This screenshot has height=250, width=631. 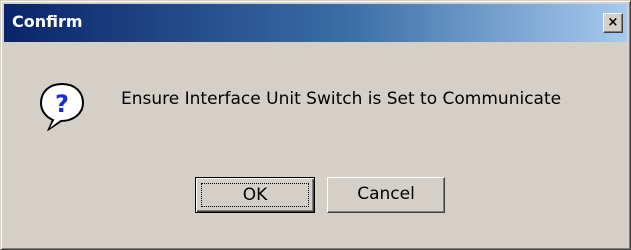 I want to click on ok-button: OK, so click(x=255, y=195).